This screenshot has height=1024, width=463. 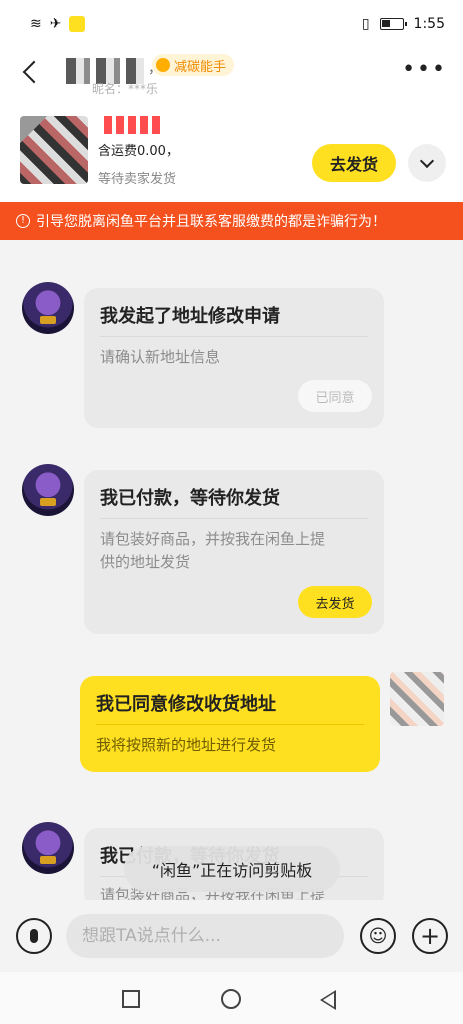 What do you see at coordinates (234, 552) in the screenshot?
I see `message-card: 我已付款，等待你发货 请包装好商品，并按我在闲鱼上提 供的地址发货 去发货` at bounding box center [234, 552].